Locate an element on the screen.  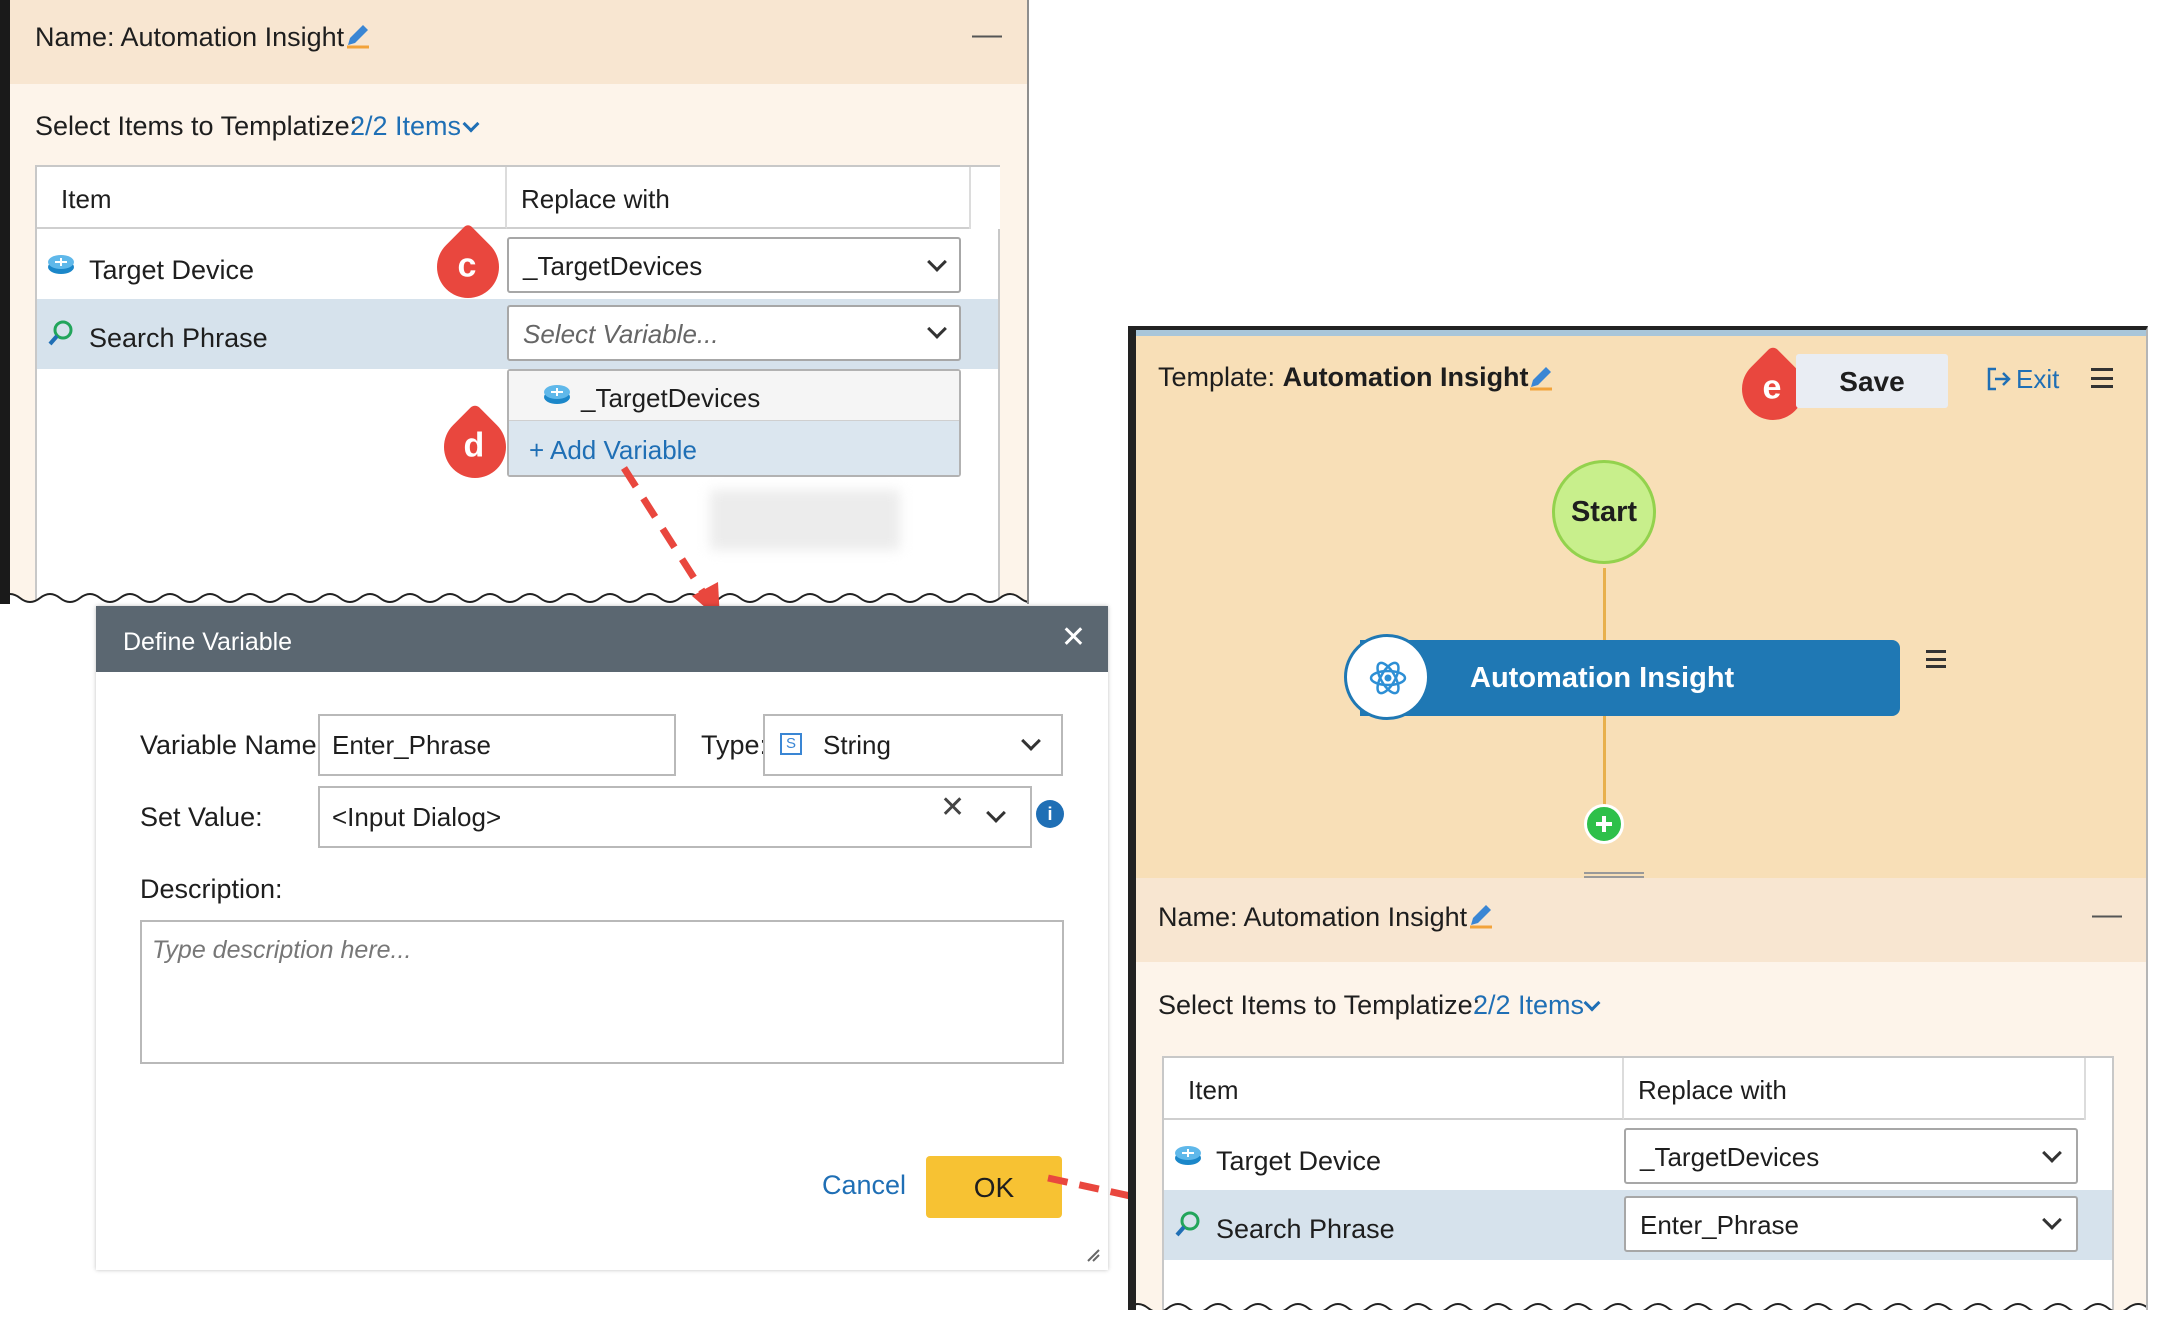
save-label: Save is located at coordinates (1872, 381).